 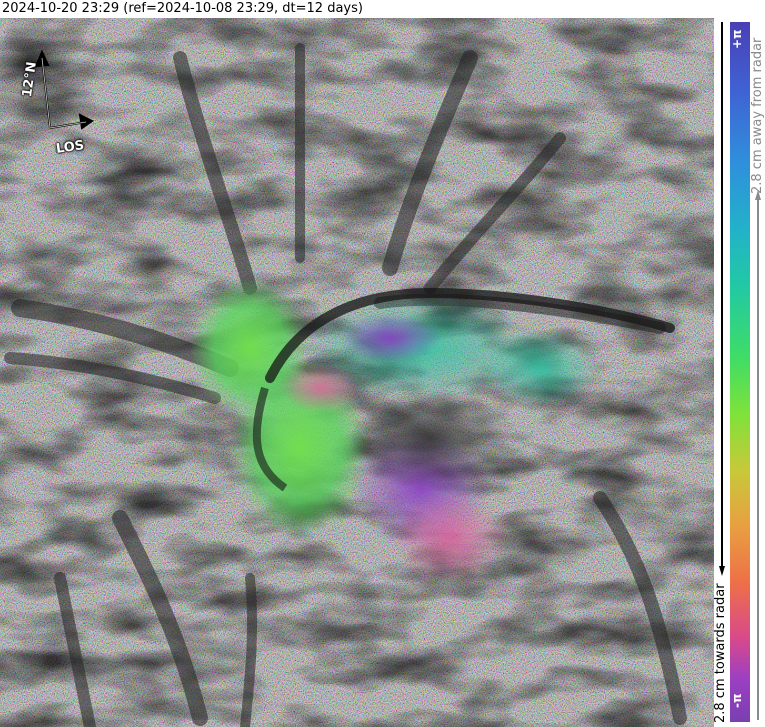 I want to click on towards-arrow-icon, so click(x=722, y=299).